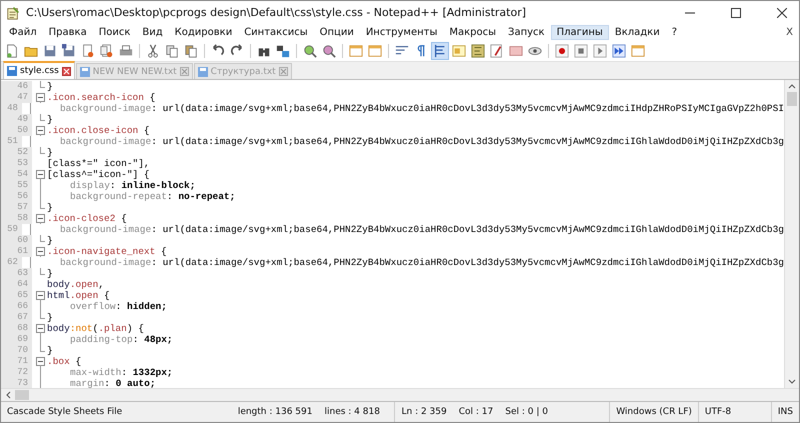 This screenshot has width=800, height=423. What do you see at coordinates (64, 361) in the screenshot?
I see `code-line: .box {` at bounding box center [64, 361].